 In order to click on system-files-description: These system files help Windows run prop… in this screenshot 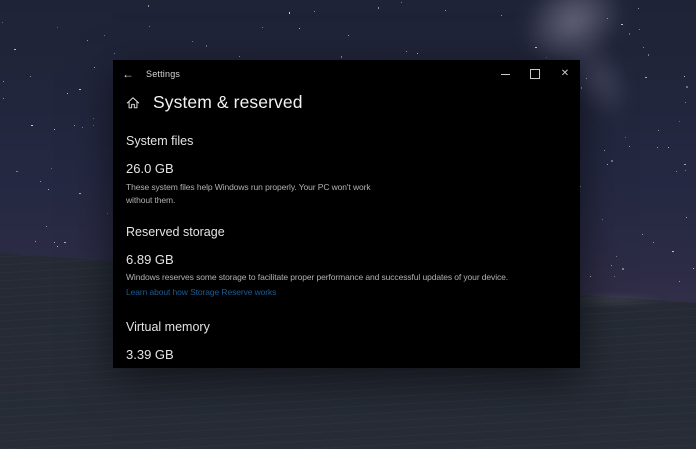, I will do `click(248, 193)`.